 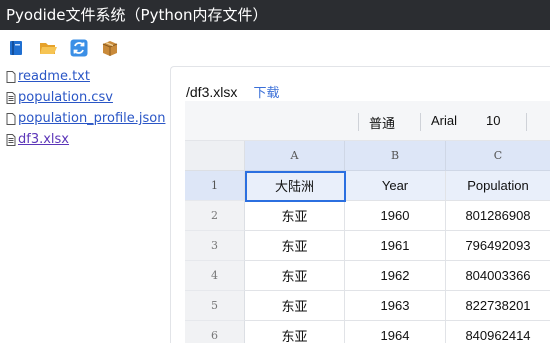 I want to click on table-cell: 1963, so click(x=395, y=306).